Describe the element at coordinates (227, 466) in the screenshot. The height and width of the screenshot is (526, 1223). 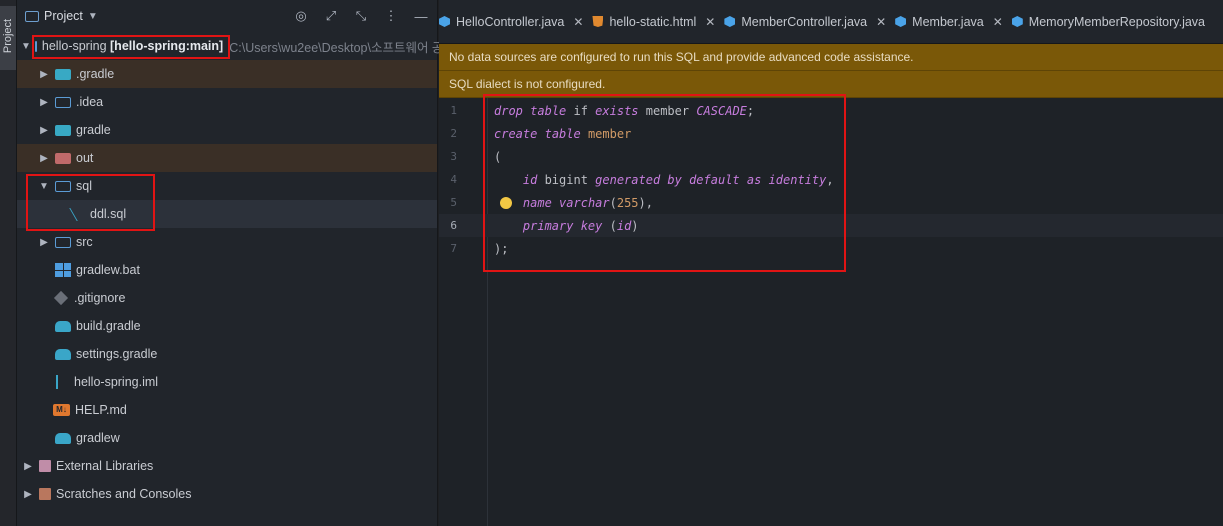
I see `tree-item-external-libraries: ▶ External Libraries` at that location.